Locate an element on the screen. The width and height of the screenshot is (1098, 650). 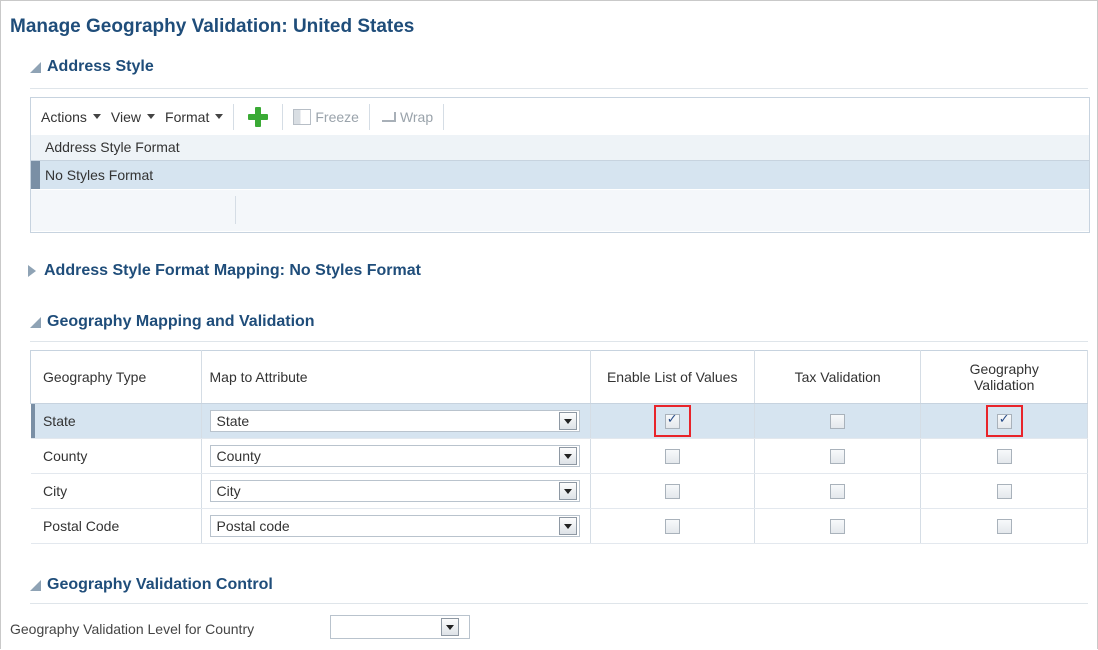
cell-map-to-attribute: Postal code is located at coordinates (396, 526).